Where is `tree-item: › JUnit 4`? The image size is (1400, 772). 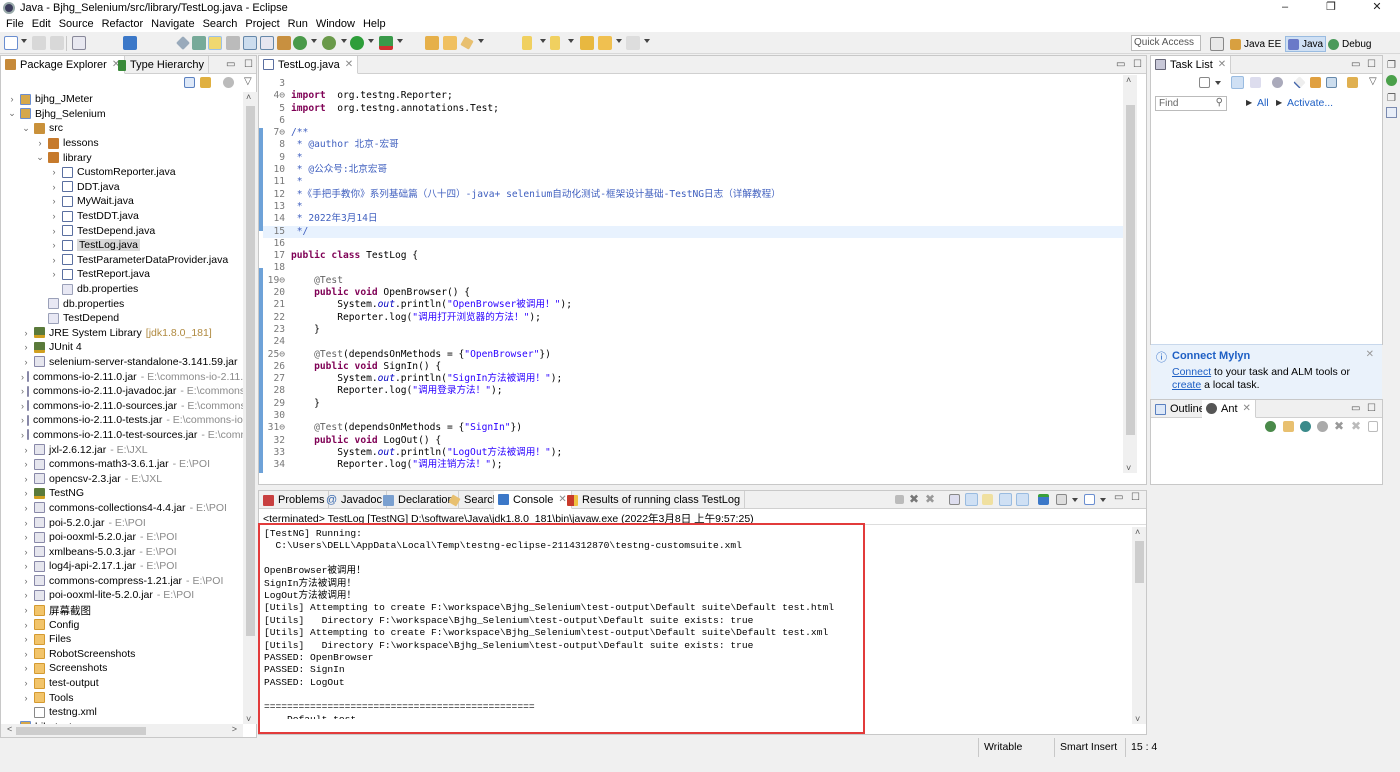
tree-item: › JUnit 4 is located at coordinates (122, 347).